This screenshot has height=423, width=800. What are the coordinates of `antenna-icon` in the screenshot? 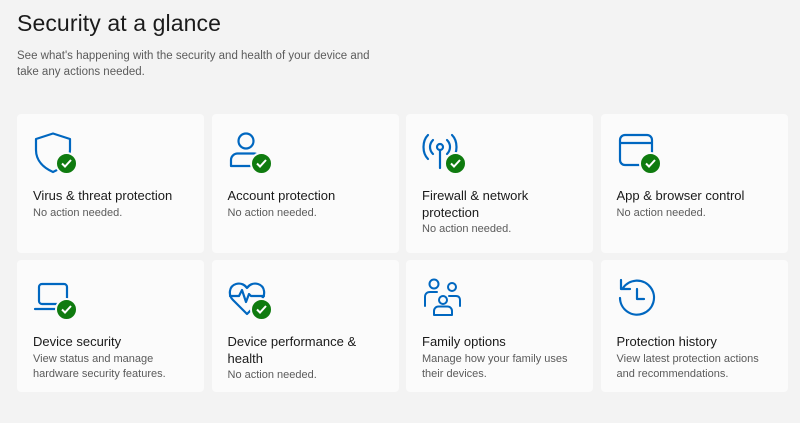 It's located at (444, 154).